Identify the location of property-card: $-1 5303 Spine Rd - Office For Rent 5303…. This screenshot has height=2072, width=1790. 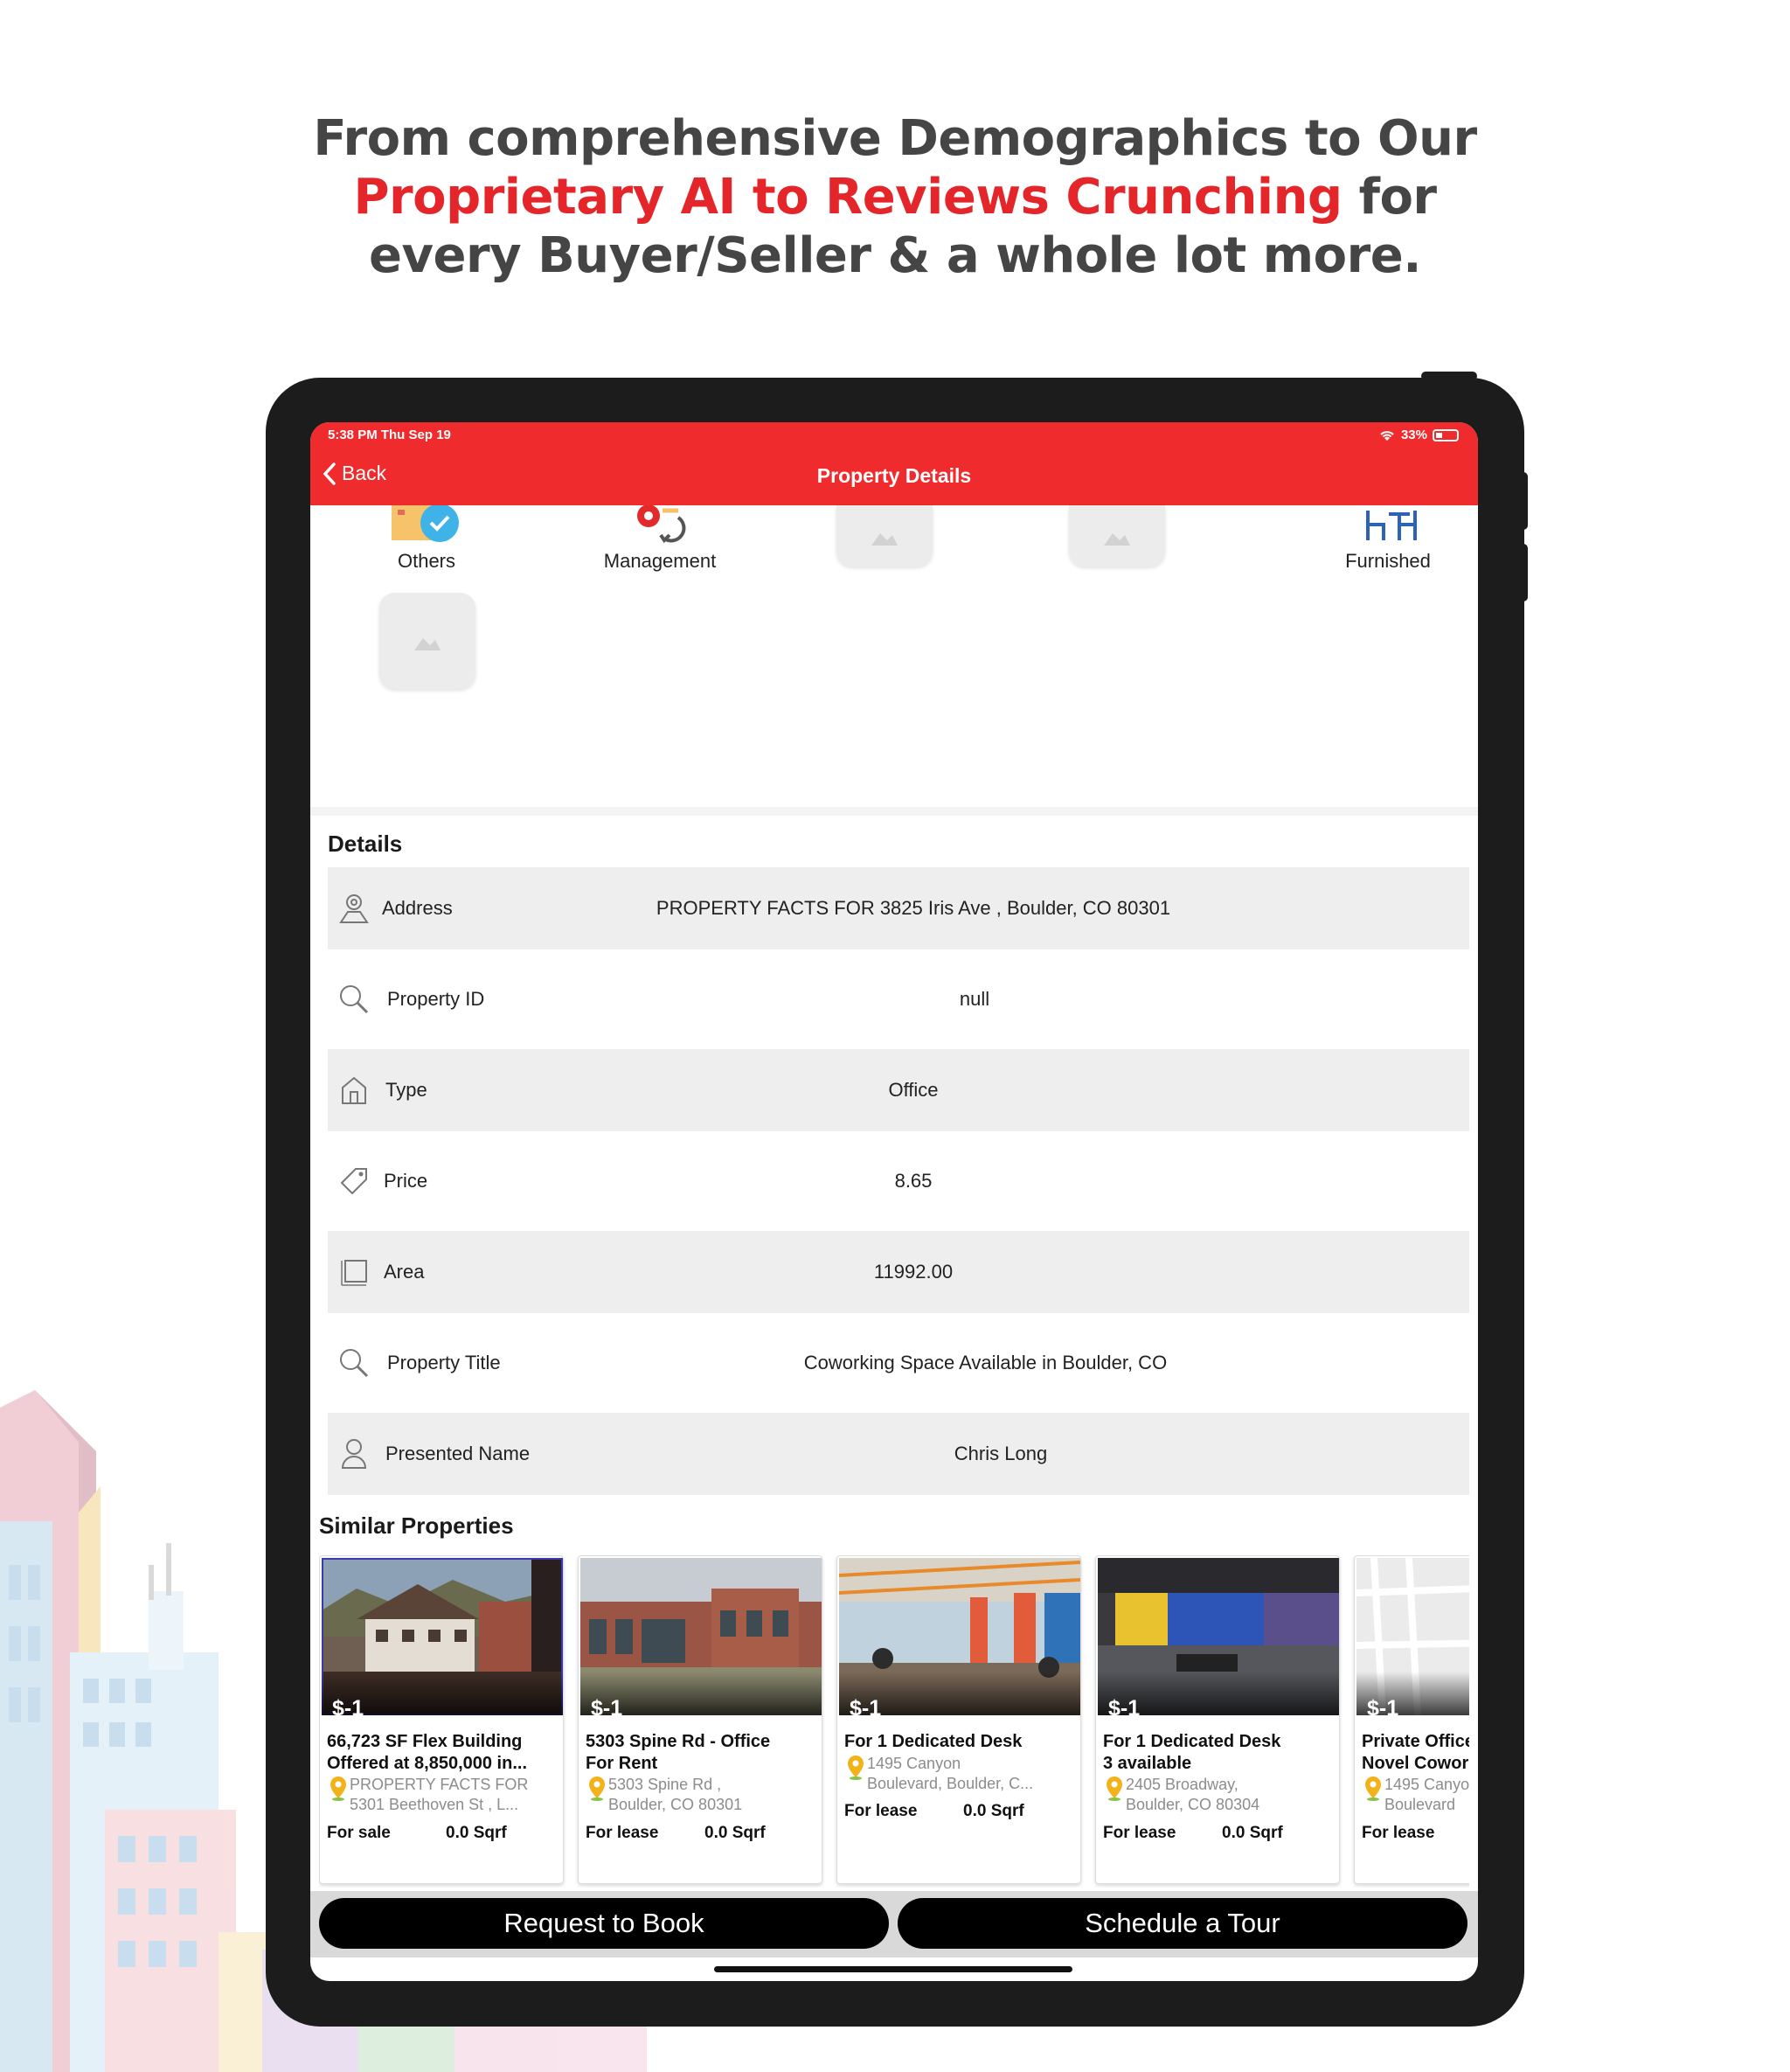
(700, 1719).